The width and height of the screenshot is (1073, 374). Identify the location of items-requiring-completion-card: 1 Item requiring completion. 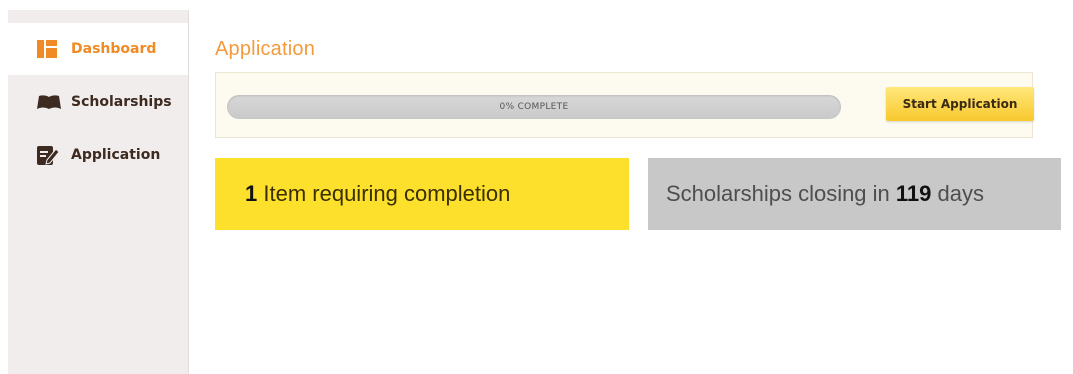
(422, 194).